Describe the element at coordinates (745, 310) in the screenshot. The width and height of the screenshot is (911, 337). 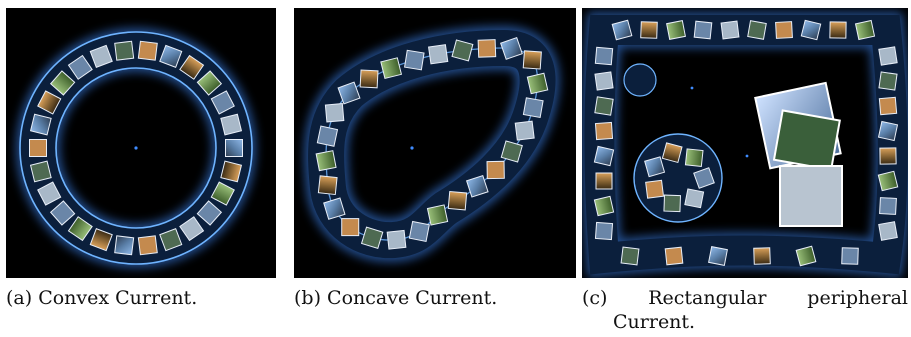
I see `figure-c-caption: (c) Rectangular peripheral Current.` at that location.